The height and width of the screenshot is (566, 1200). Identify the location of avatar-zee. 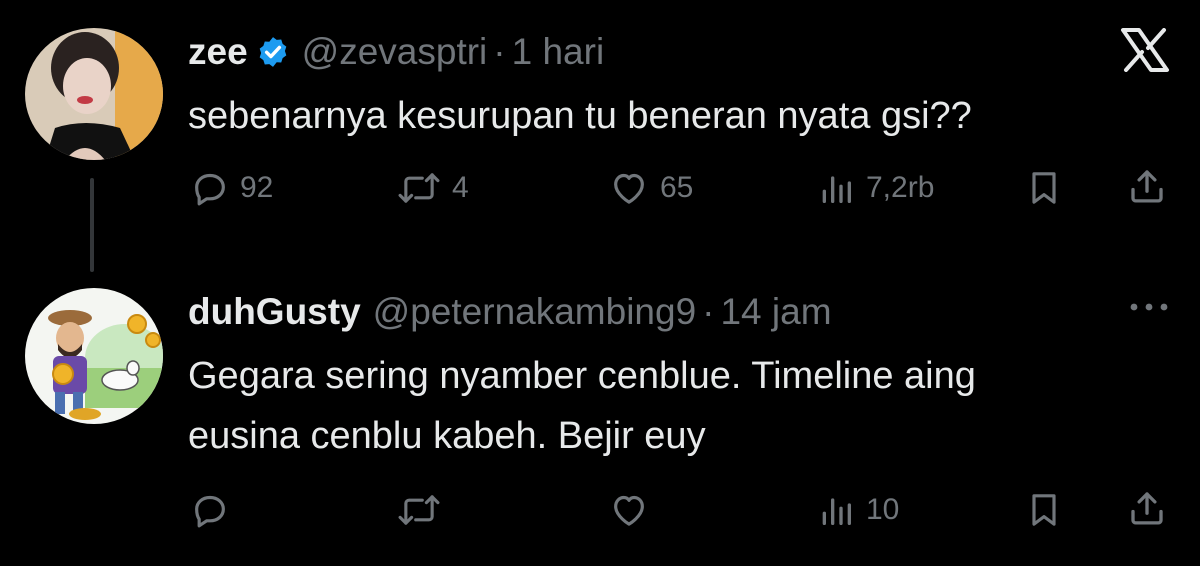
(94, 94).